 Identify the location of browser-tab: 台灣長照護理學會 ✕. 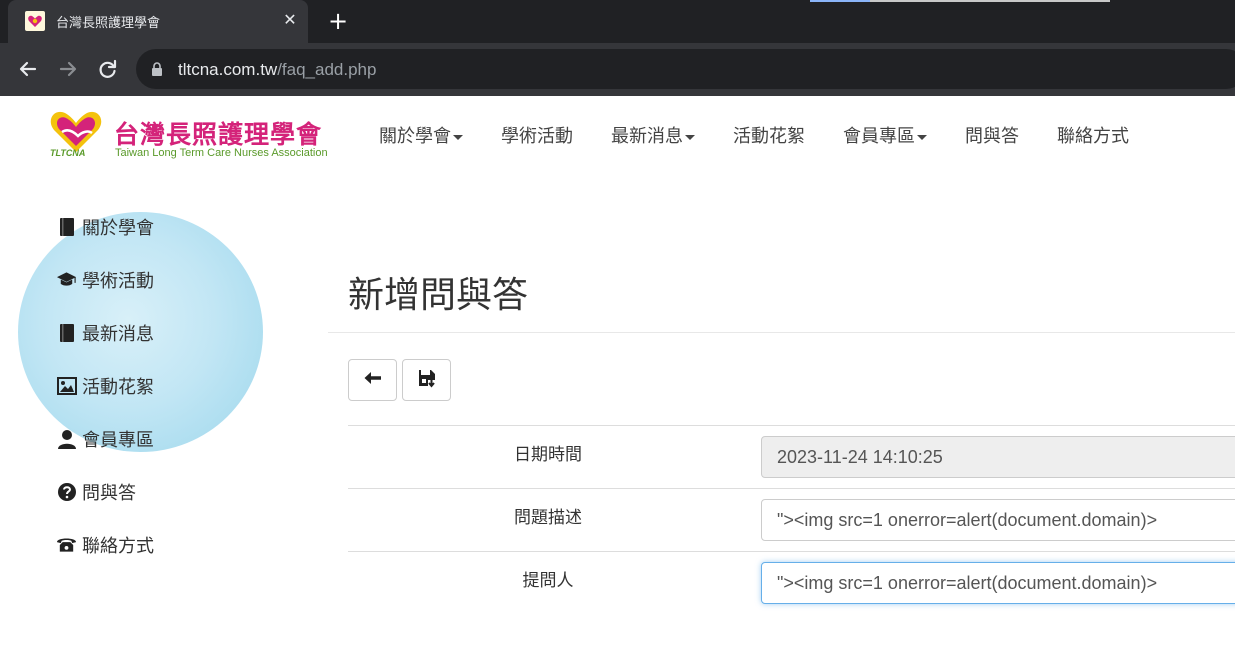
(158, 21).